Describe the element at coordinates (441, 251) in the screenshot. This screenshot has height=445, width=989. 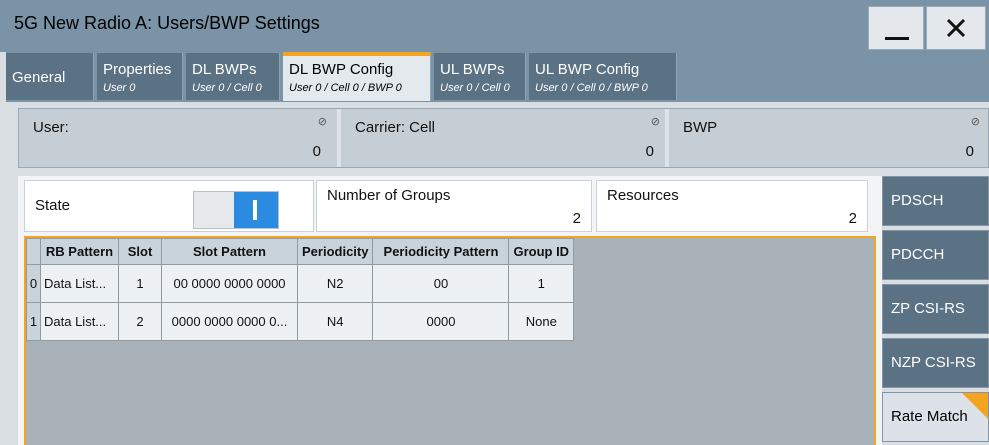
I see `column-header: Periodicity Pattern` at that location.